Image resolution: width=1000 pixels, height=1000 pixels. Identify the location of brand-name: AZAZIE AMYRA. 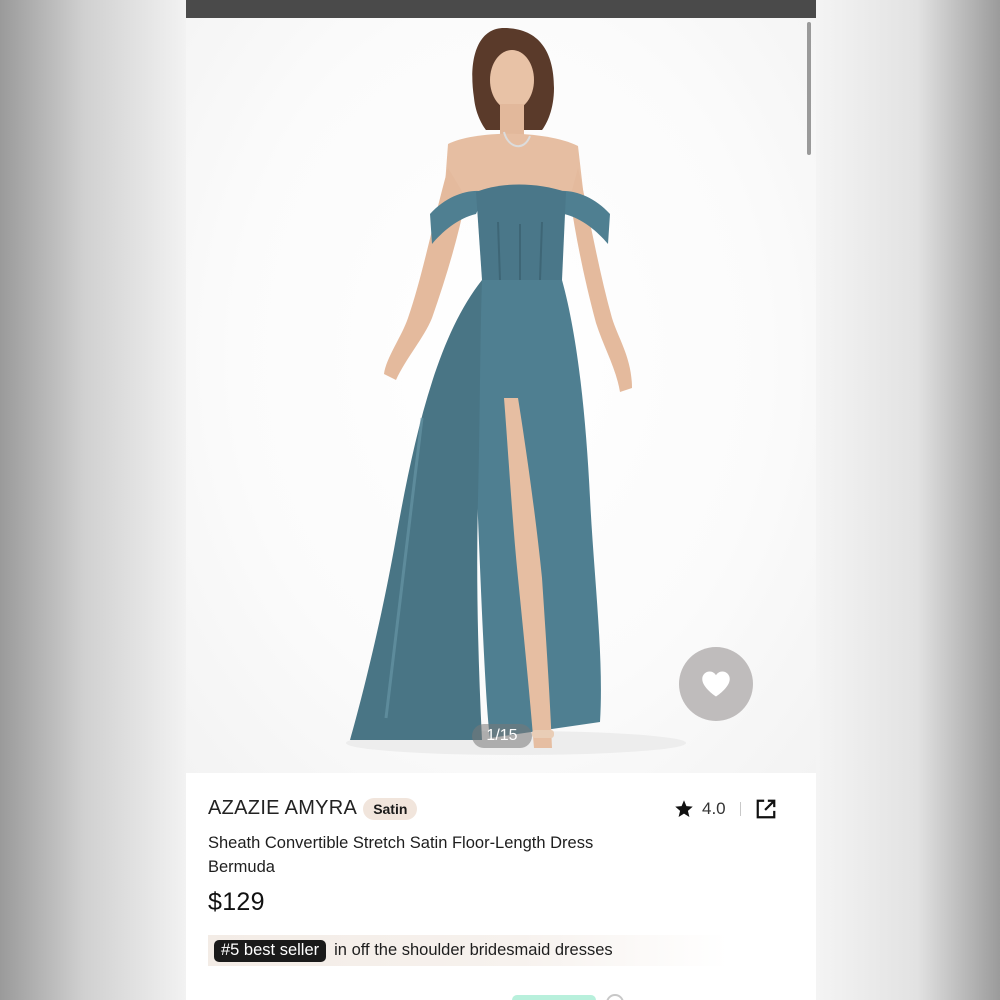
(282, 808).